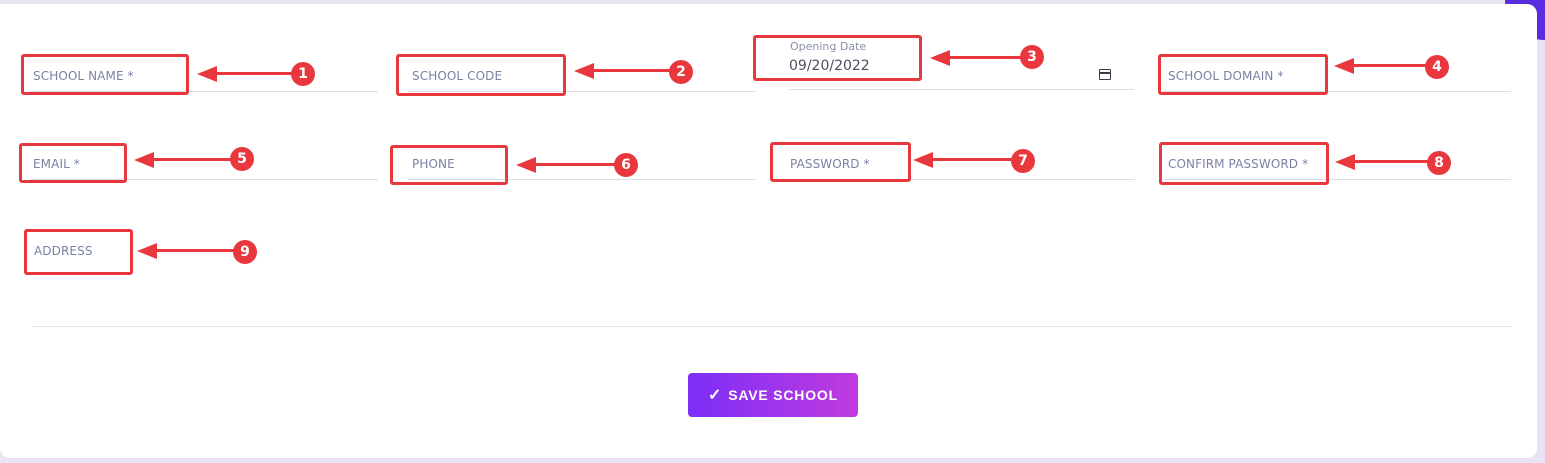  What do you see at coordinates (681, 72) in the screenshot?
I see `annotation-badge-2: 2` at bounding box center [681, 72].